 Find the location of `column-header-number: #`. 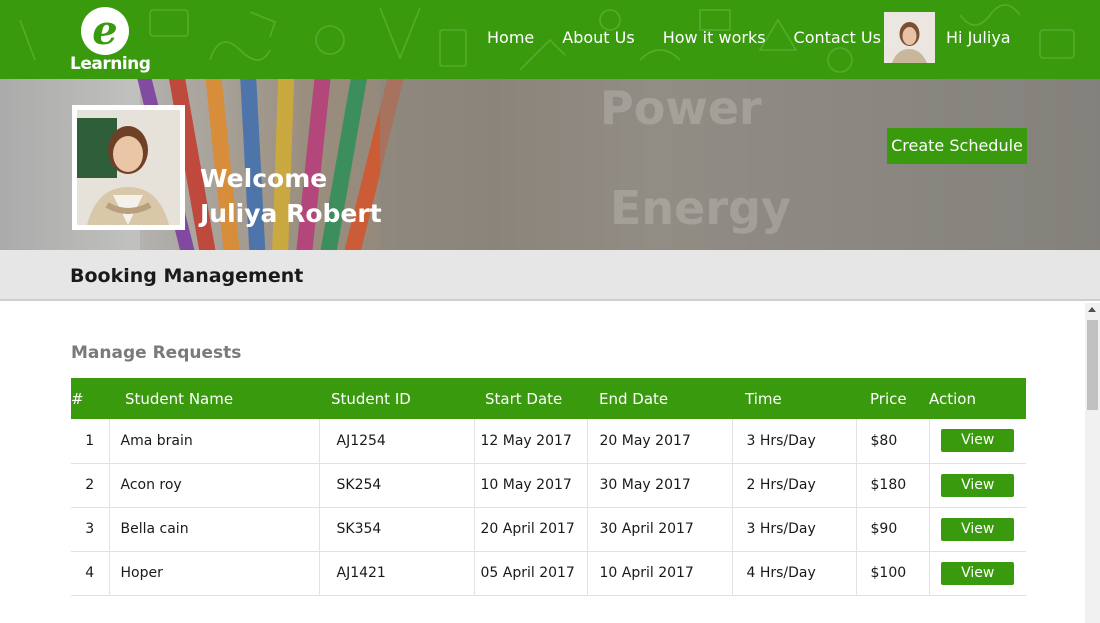

column-header-number: # is located at coordinates (77, 398).